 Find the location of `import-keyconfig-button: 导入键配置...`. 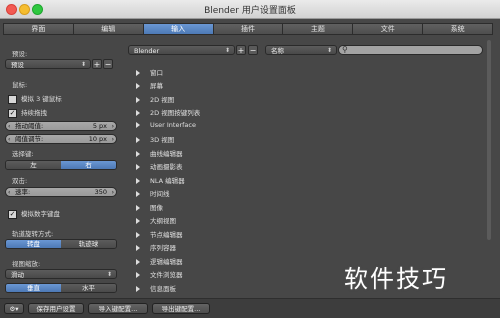

import-keyconfig-button: 导入键配置... is located at coordinates (118, 308).